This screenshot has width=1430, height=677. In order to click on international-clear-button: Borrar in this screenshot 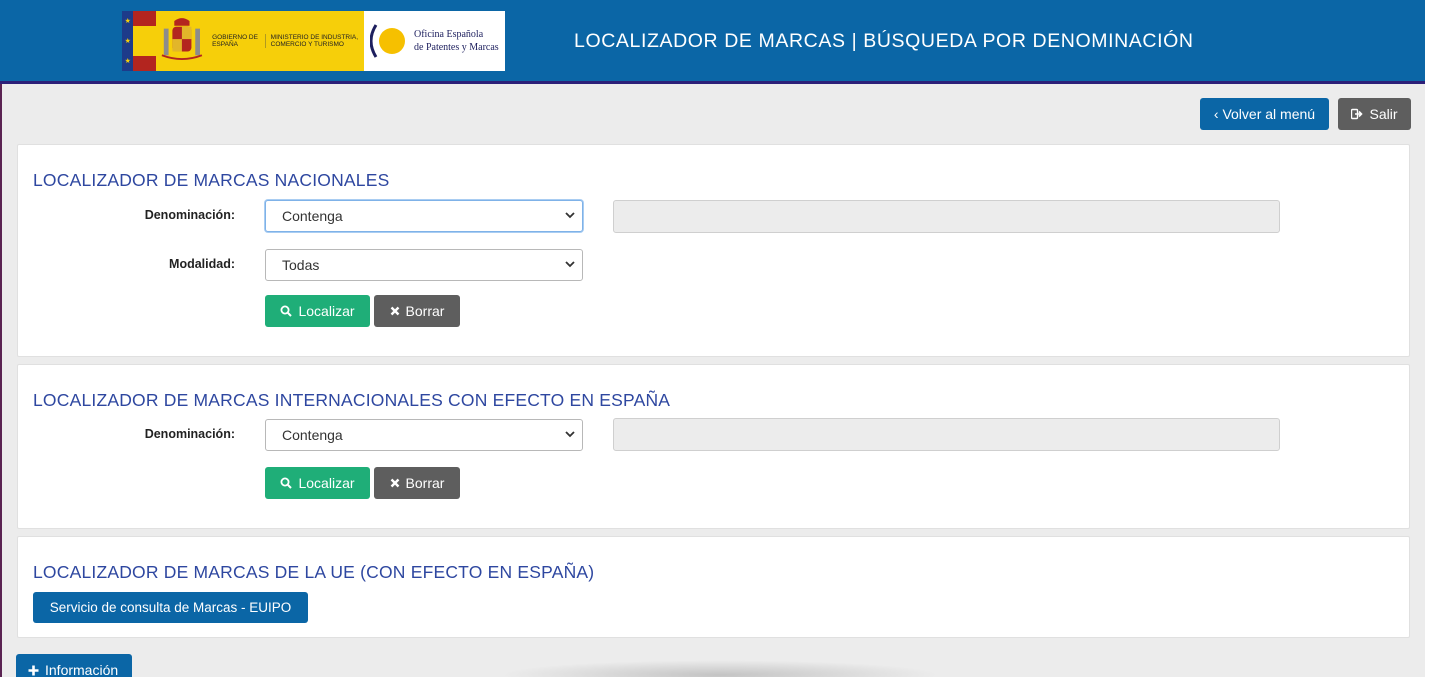, I will do `click(417, 483)`.